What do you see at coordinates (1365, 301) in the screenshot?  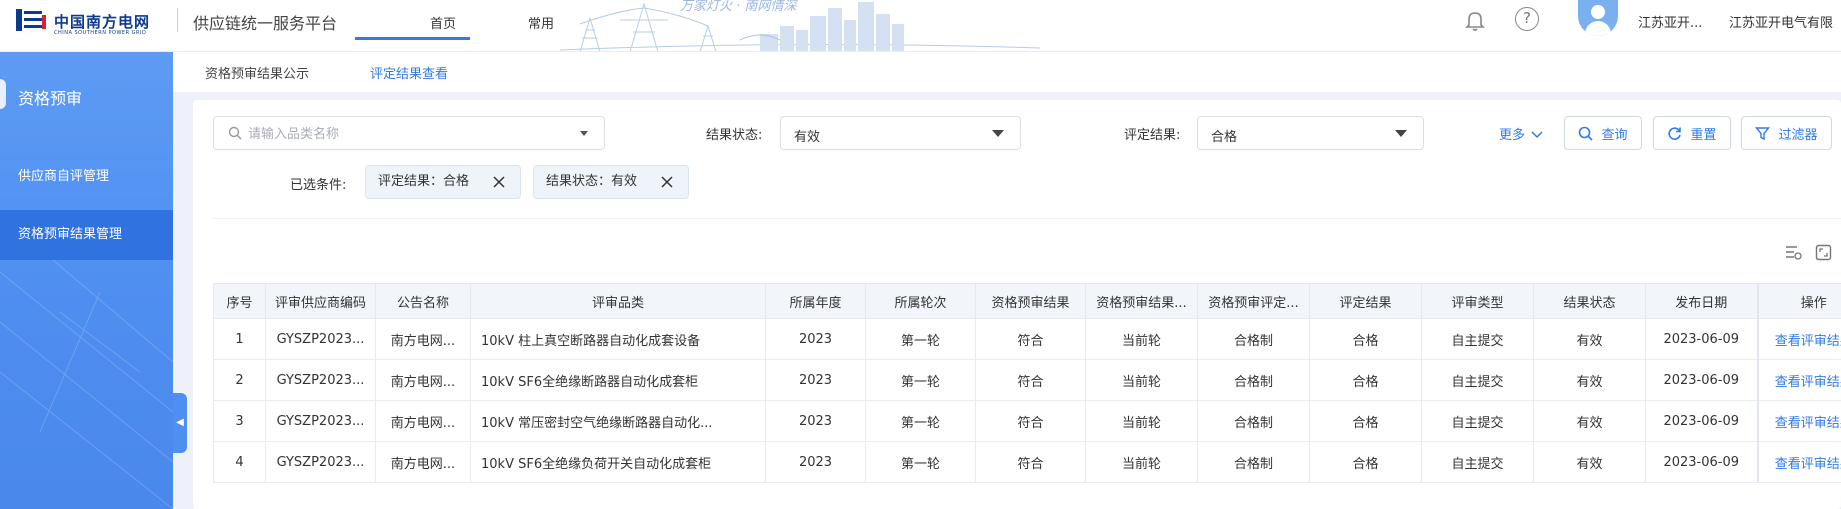 I see `column-header-eval-result: 评定结果` at bounding box center [1365, 301].